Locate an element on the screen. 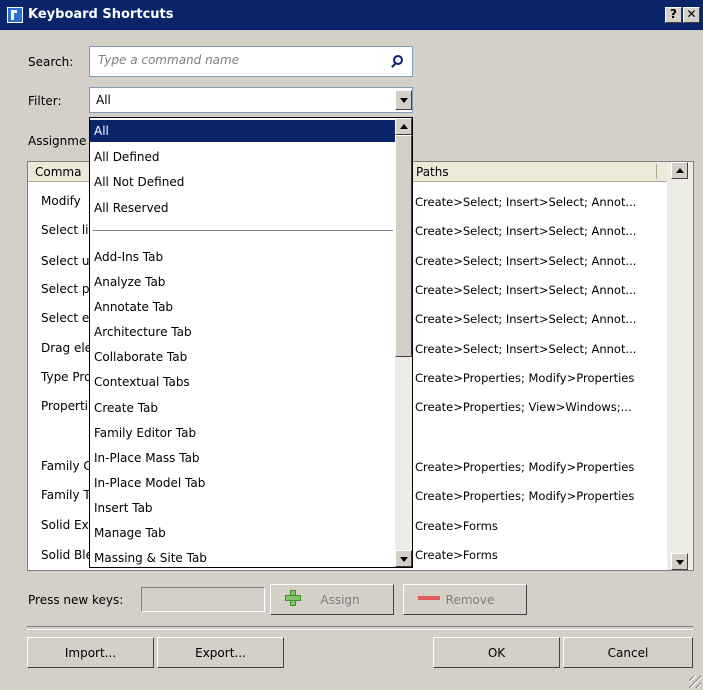 The width and height of the screenshot is (703, 690). help-button: ? is located at coordinates (673, 15).